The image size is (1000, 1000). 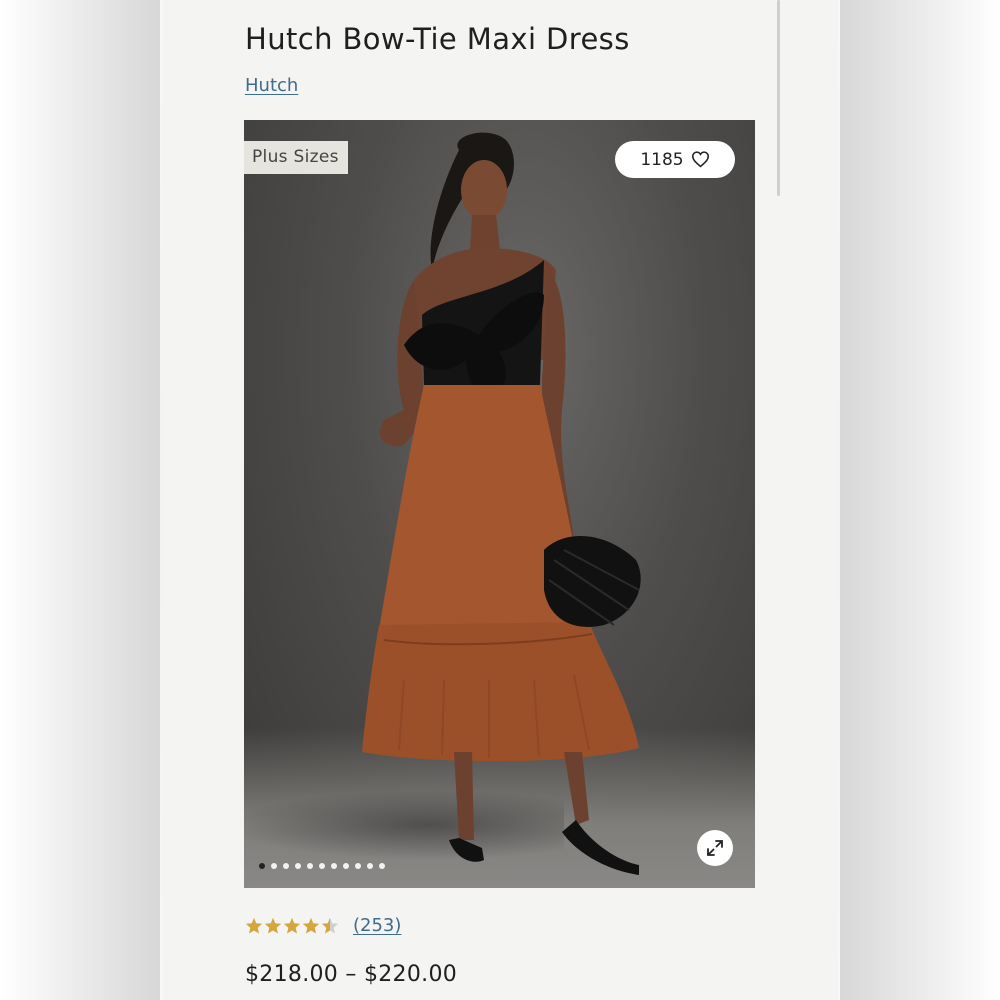 I want to click on product-title: Hutch Bow-Tie Maxi Dress, so click(x=437, y=39).